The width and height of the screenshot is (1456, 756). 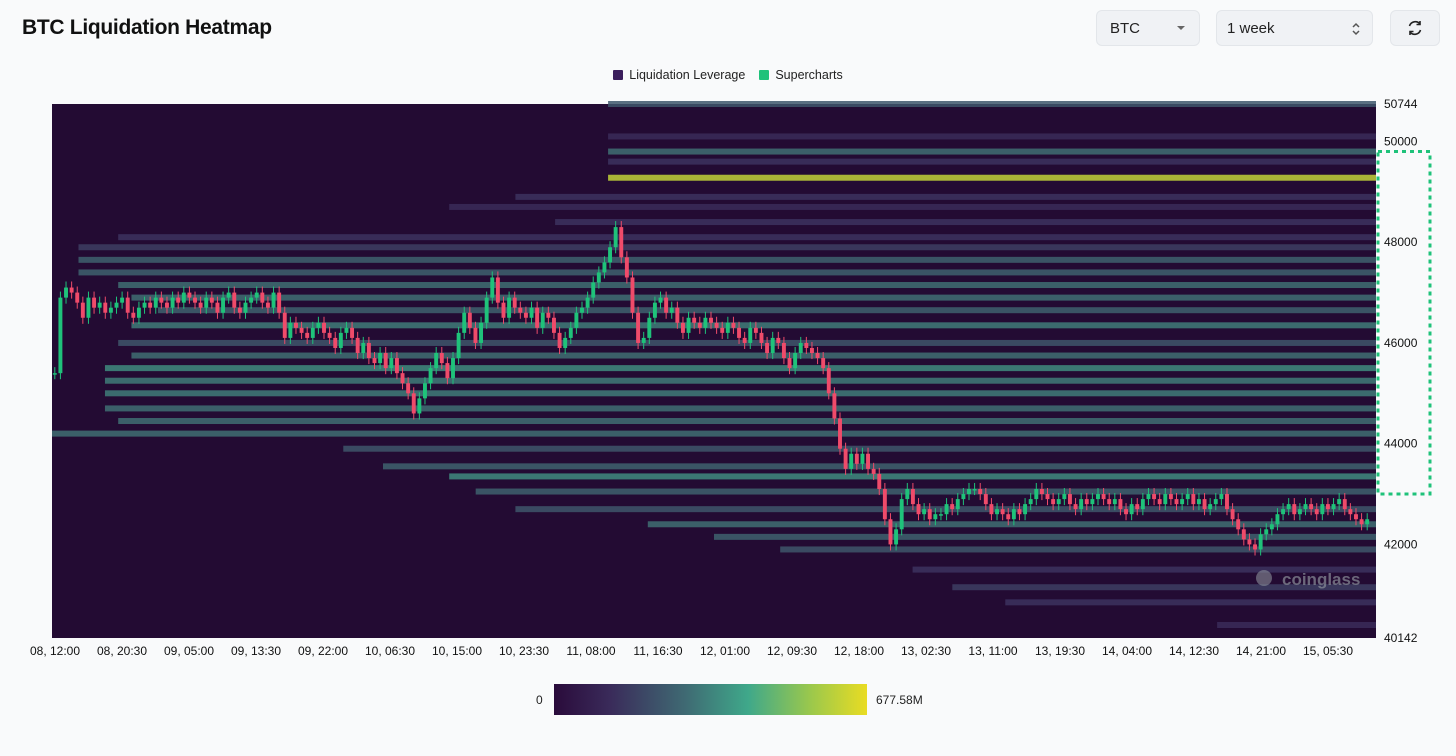 What do you see at coordinates (792, 651) in the screenshot?
I see `x-tick-label: 12, 09:30` at bounding box center [792, 651].